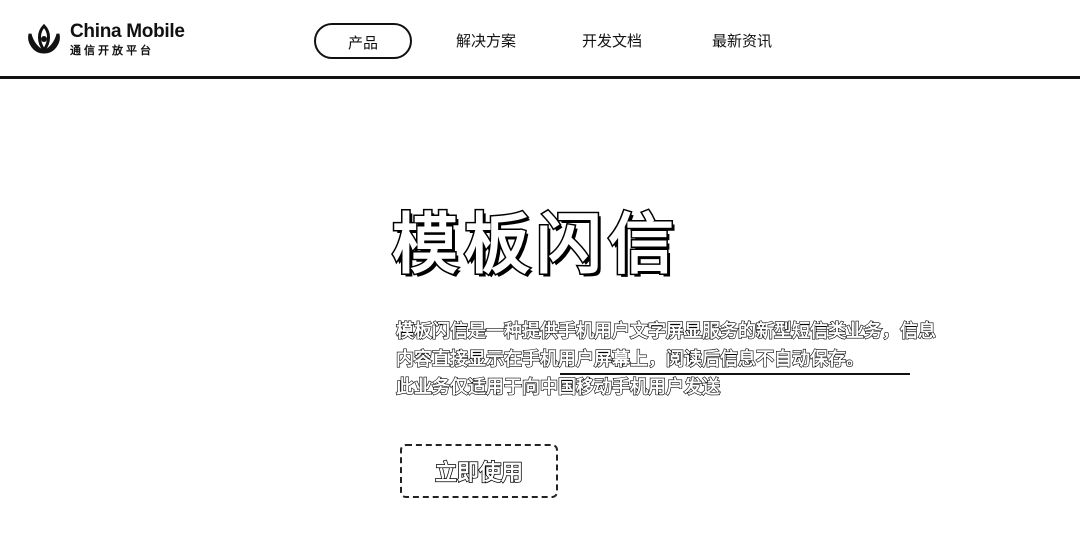 Image resolution: width=1080 pixels, height=557 pixels. I want to click on use-now-button: 立即使用, so click(479, 471).